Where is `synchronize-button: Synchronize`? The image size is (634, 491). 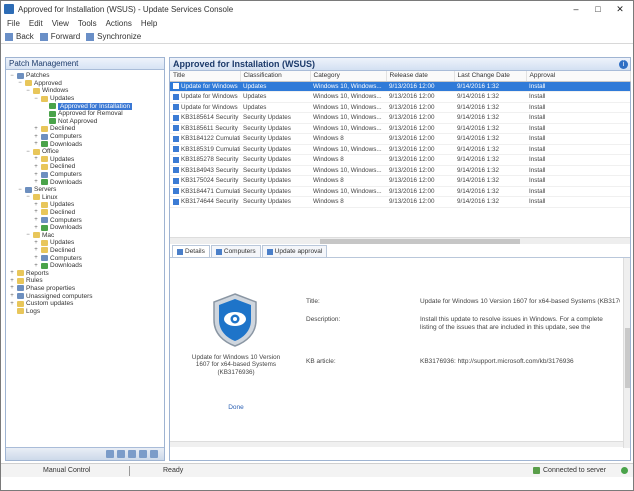
synchronize-button: Synchronize is located at coordinates (119, 36).